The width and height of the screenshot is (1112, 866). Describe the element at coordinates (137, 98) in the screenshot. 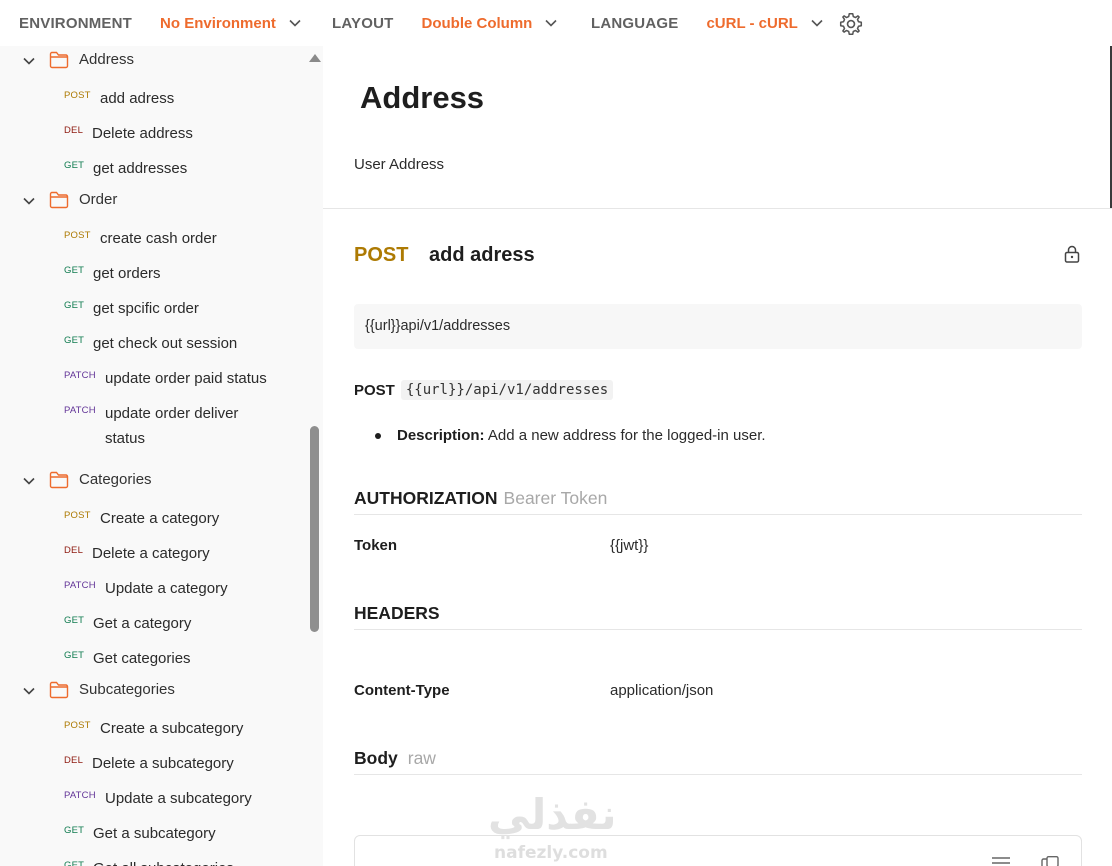

I see `request-label: add adress` at that location.